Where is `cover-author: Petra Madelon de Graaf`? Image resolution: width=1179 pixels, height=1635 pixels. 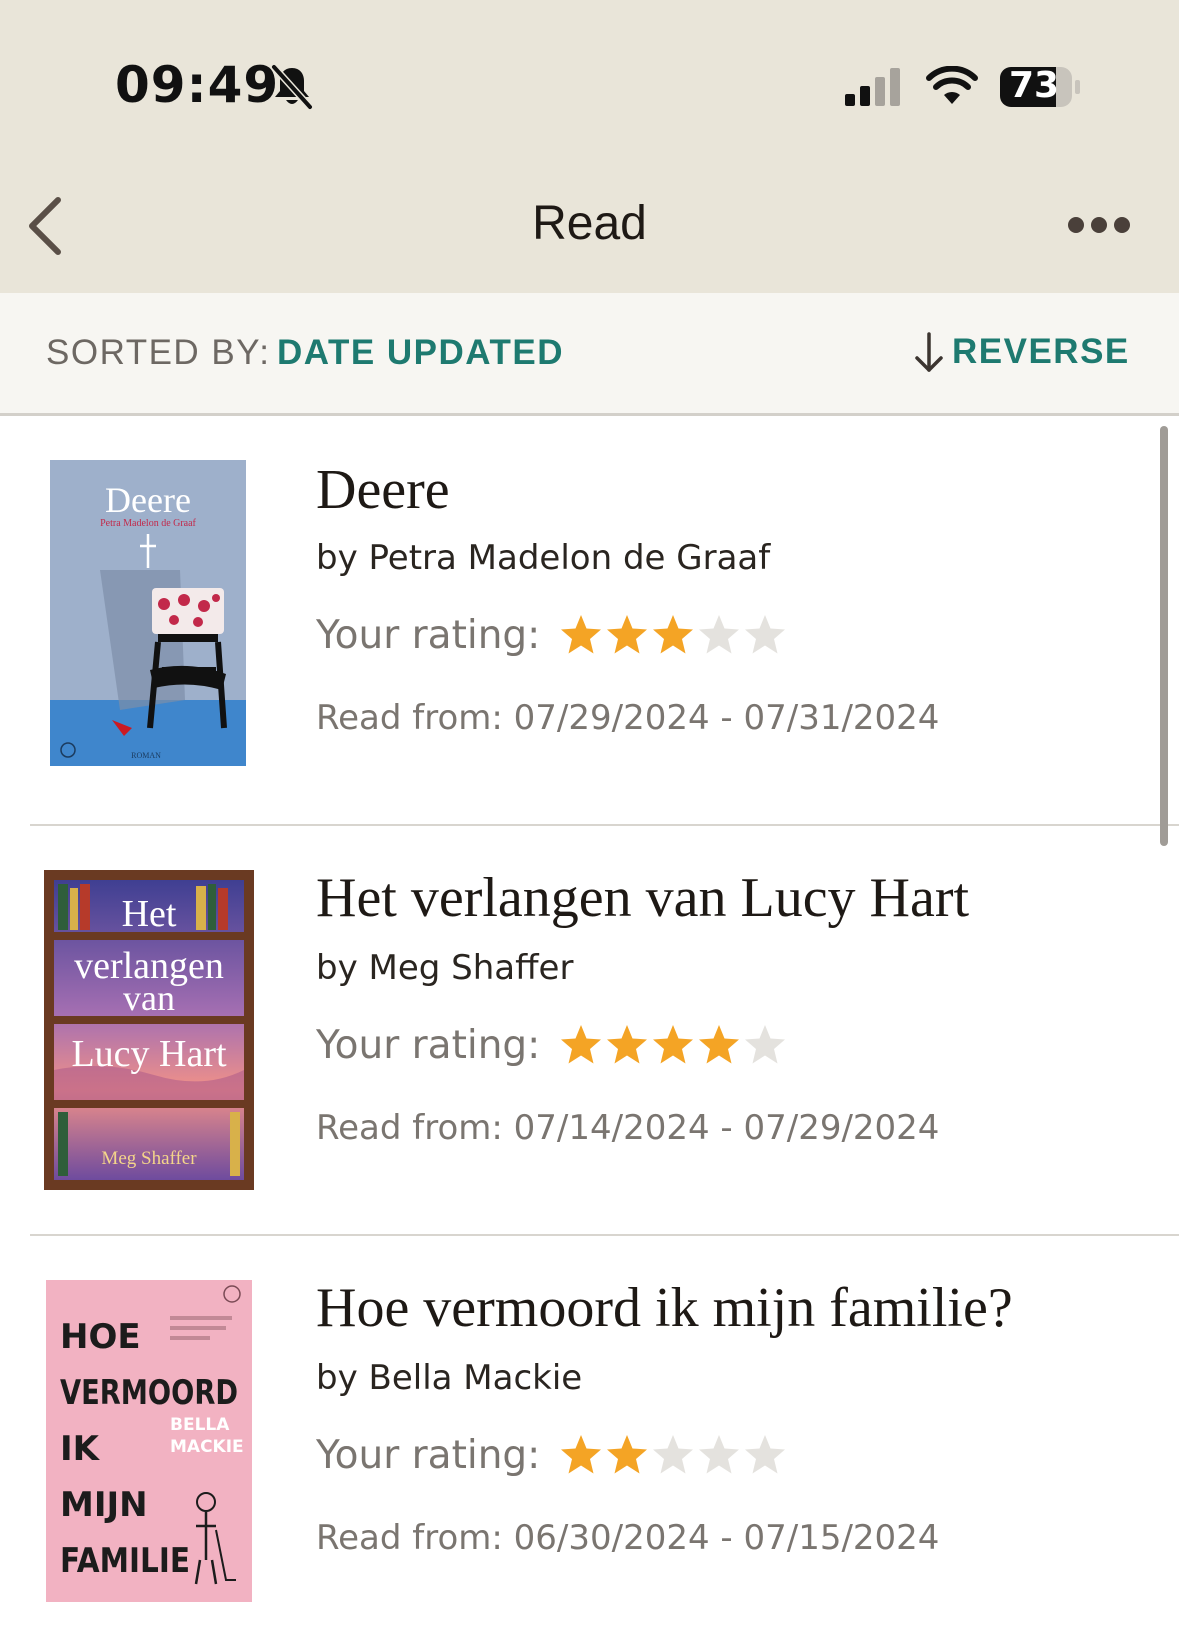
cover-author: Petra Madelon de Graaf is located at coordinates (148, 523).